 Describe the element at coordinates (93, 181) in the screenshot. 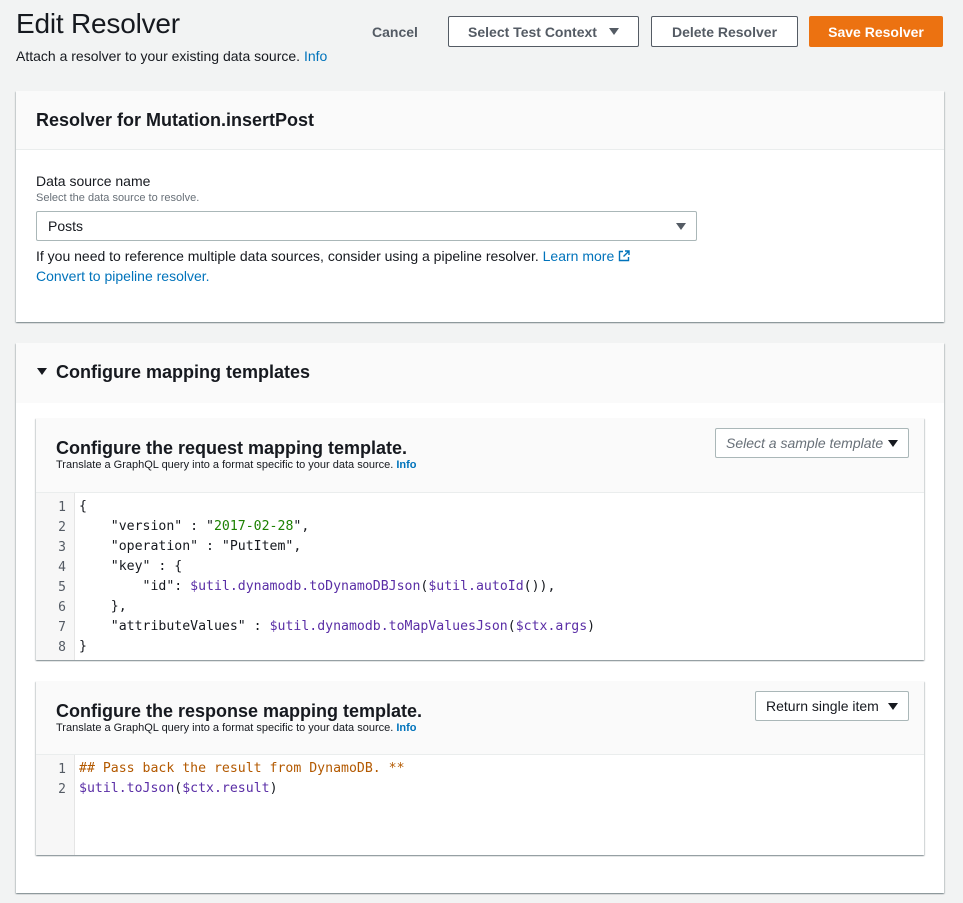

I see `data-source-label: Data source name` at that location.